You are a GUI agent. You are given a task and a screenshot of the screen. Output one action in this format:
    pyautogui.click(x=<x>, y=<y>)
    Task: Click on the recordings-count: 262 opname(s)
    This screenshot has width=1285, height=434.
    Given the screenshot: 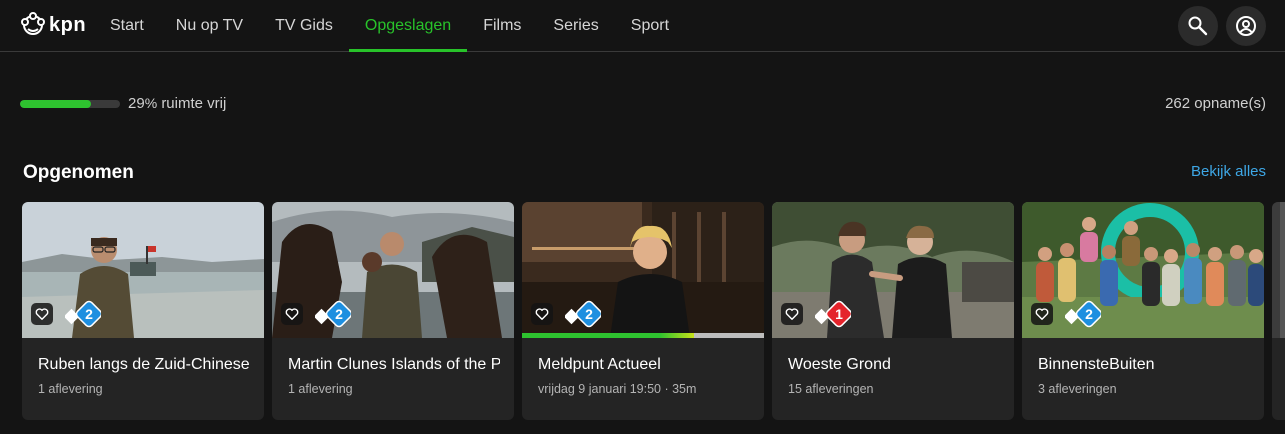 What is the action you would take?
    pyautogui.click(x=1215, y=103)
    